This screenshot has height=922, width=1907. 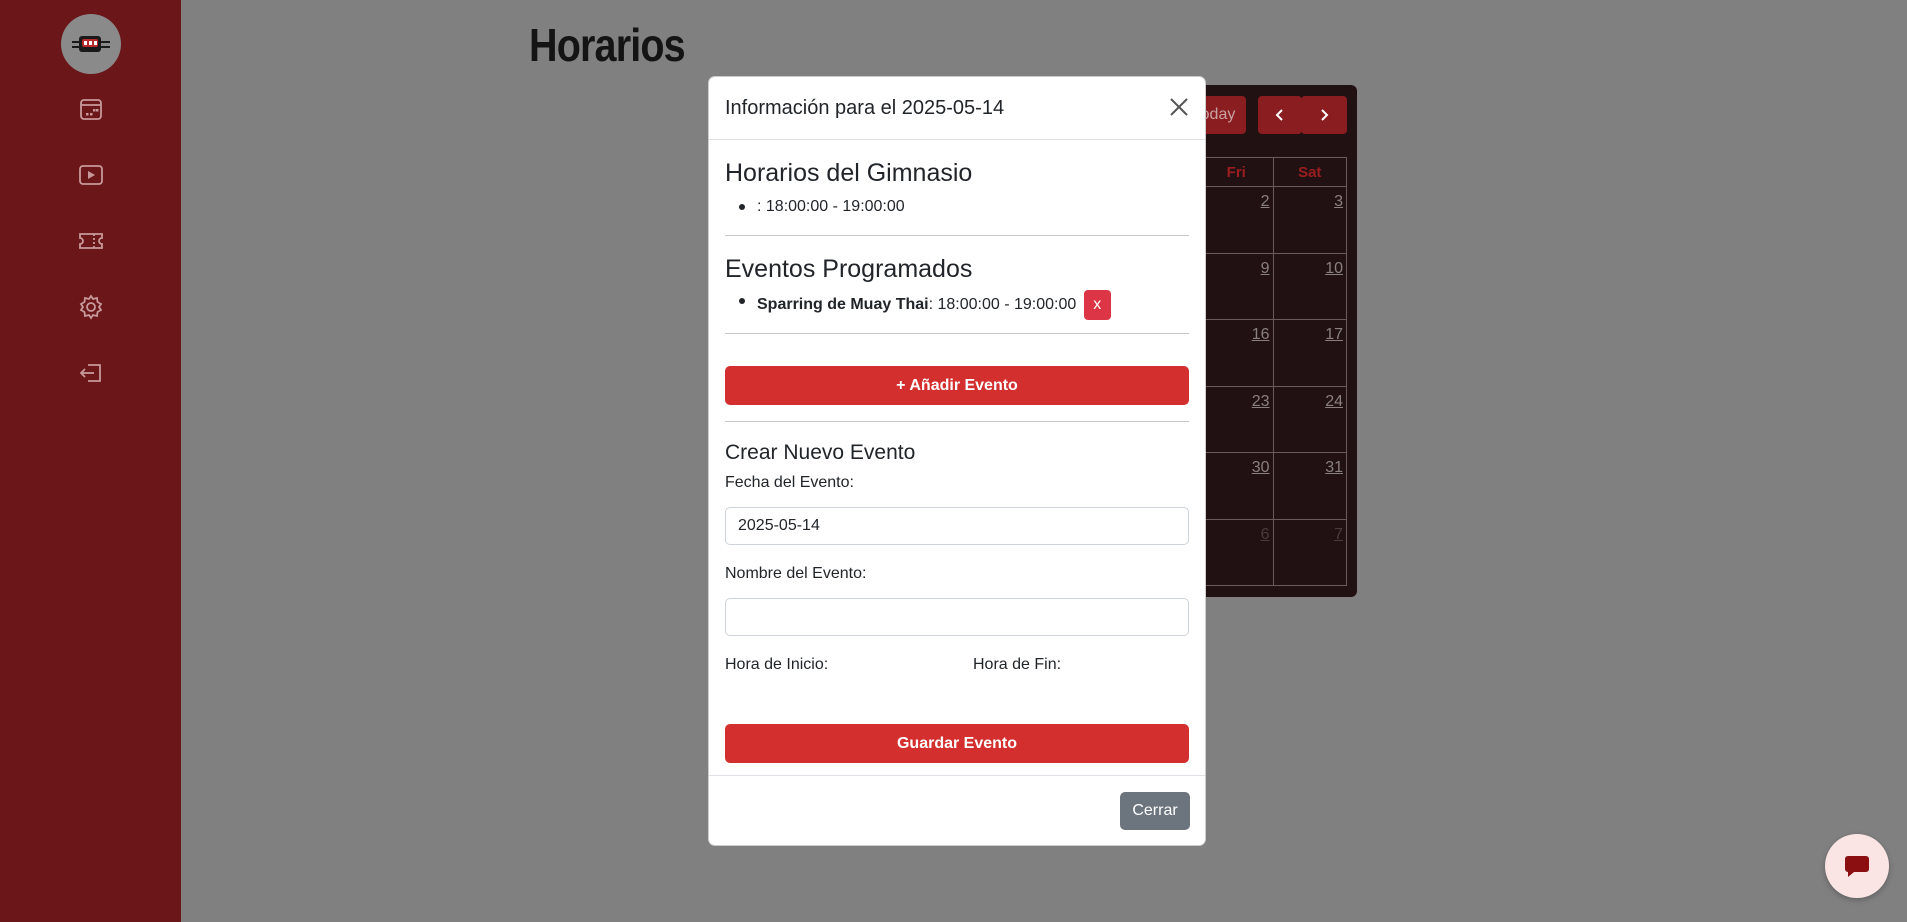 I want to click on chat-button, so click(x=1857, y=866).